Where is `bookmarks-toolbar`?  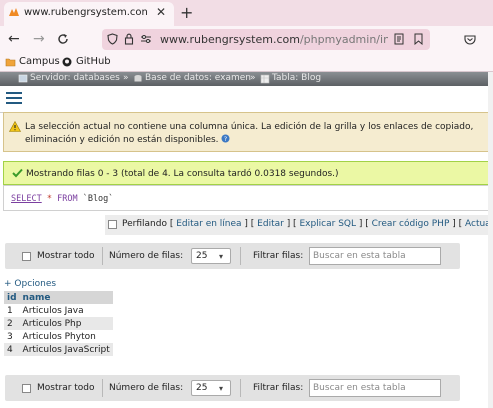 bookmarks-toolbar is located at coordinates (246, 63).